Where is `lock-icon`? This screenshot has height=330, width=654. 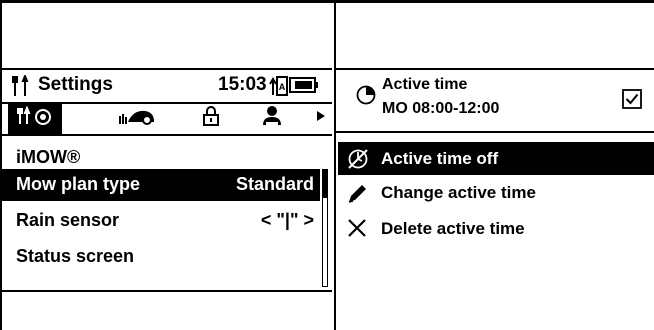 lock-icon is located at coordinates (211, 118).